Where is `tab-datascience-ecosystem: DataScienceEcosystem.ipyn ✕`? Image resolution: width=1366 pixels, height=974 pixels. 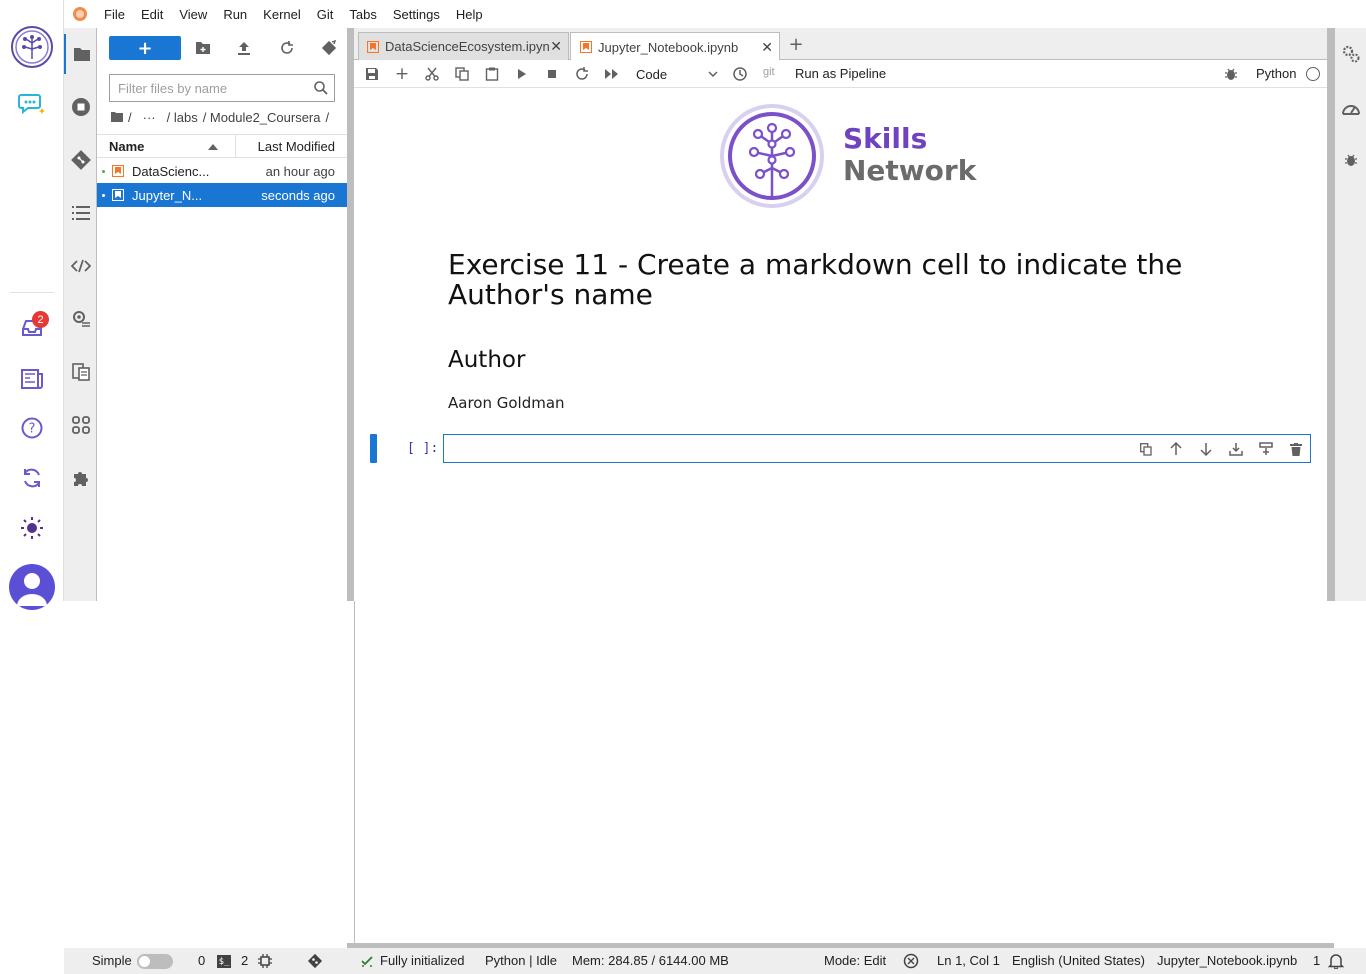
tab-datascience-ecosystem: DataScienceEcosystem.ipyn ✕ is located at coordinates (463, 46).